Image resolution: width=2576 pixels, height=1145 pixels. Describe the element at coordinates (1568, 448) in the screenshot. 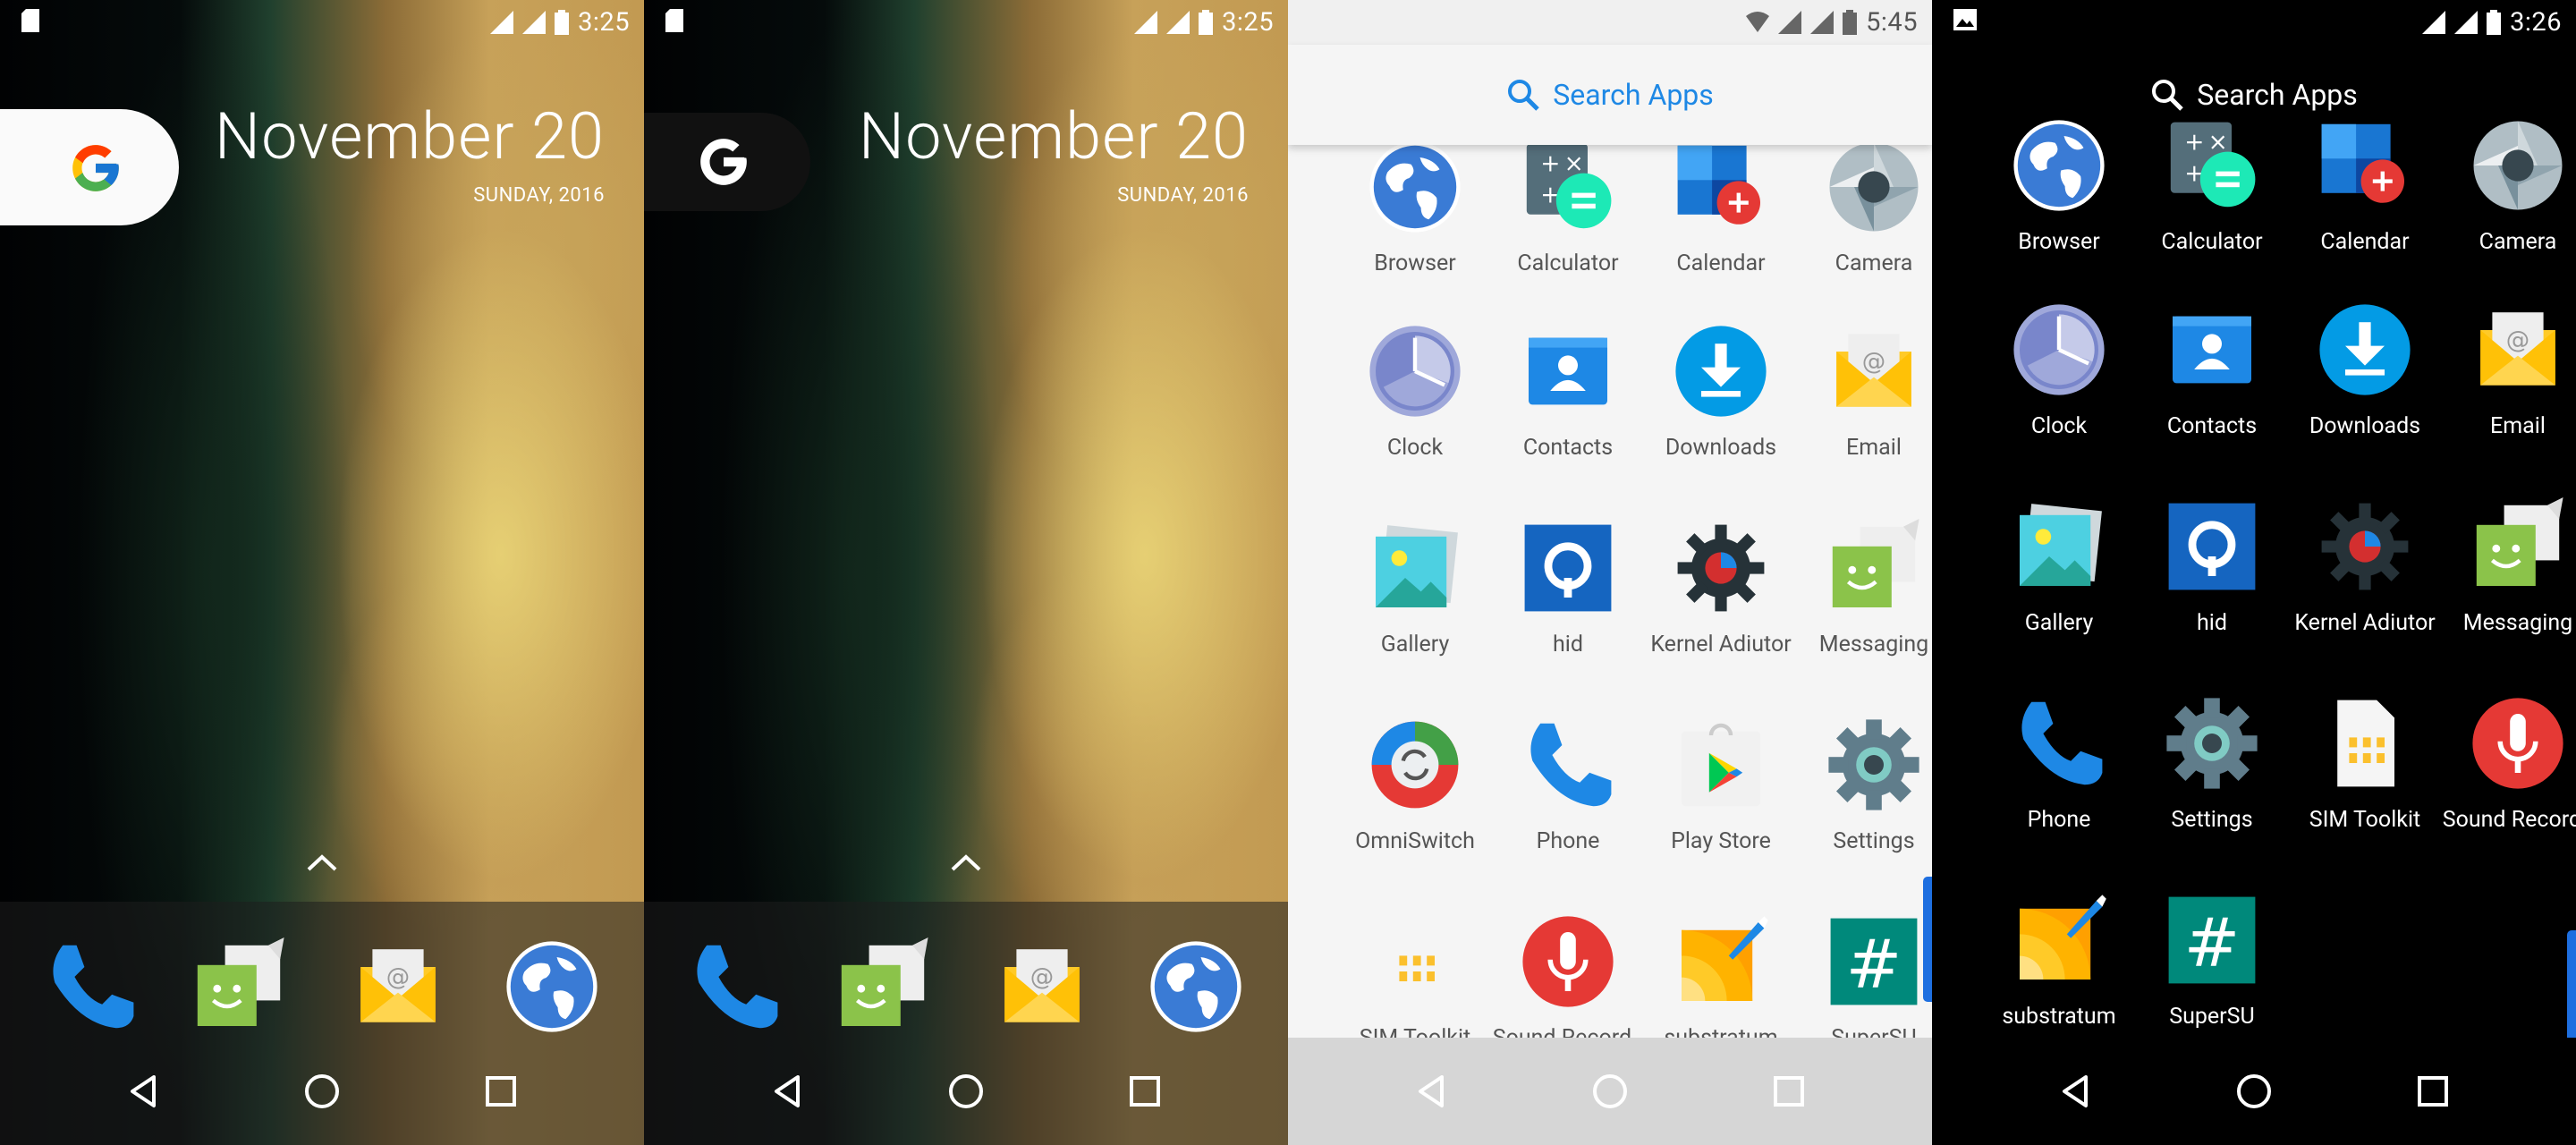

I see `app-label: Contacts` at that location.